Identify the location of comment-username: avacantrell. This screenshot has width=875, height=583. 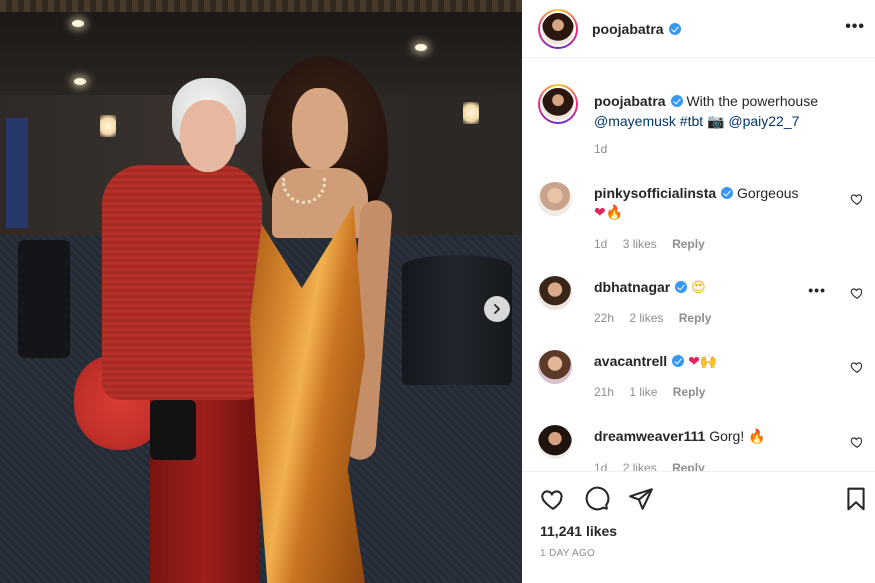
(630, 361).